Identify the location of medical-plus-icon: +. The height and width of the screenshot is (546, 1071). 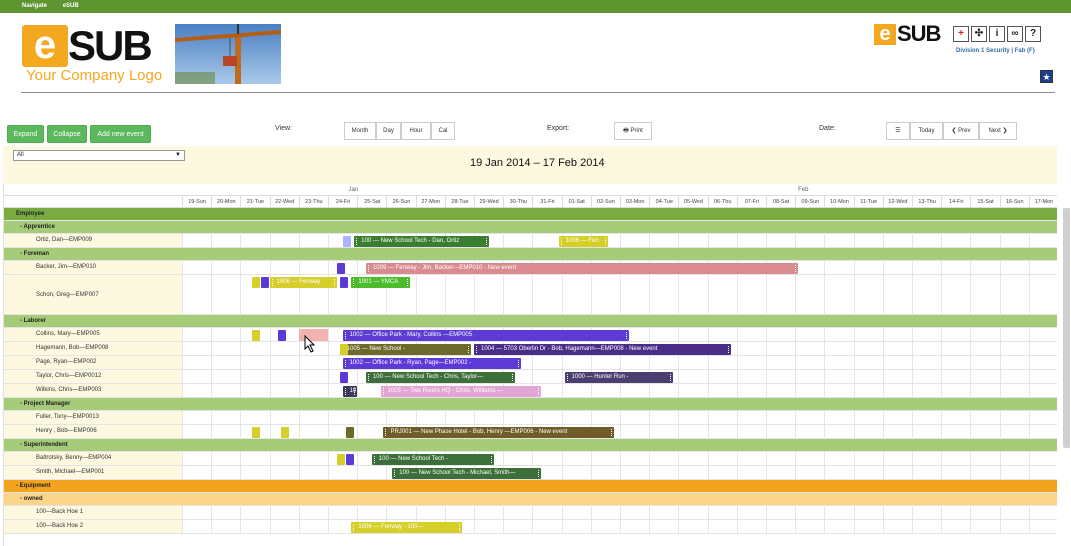
(961, 34).